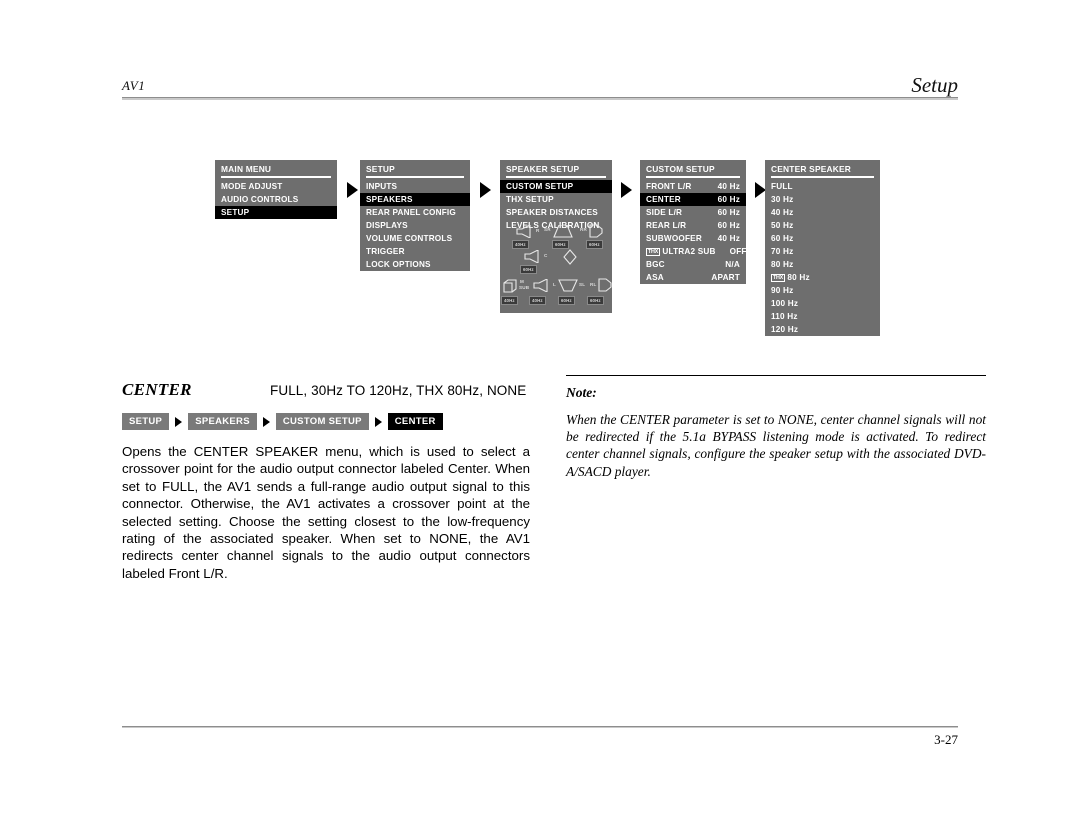  Describe the element at coordinates (252, 186) in the screenshot. I see `osd-item-label: MODE ADJUST` at that location.